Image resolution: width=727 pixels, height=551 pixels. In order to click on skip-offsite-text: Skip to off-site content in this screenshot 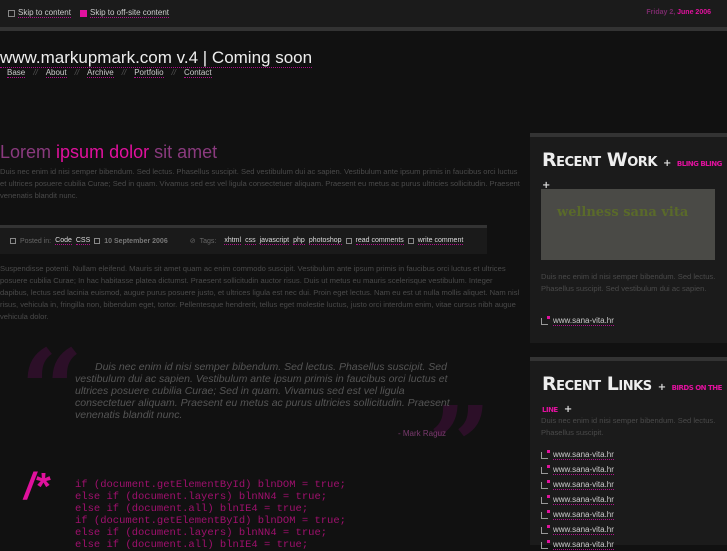, I will do `click(130, 13)`.